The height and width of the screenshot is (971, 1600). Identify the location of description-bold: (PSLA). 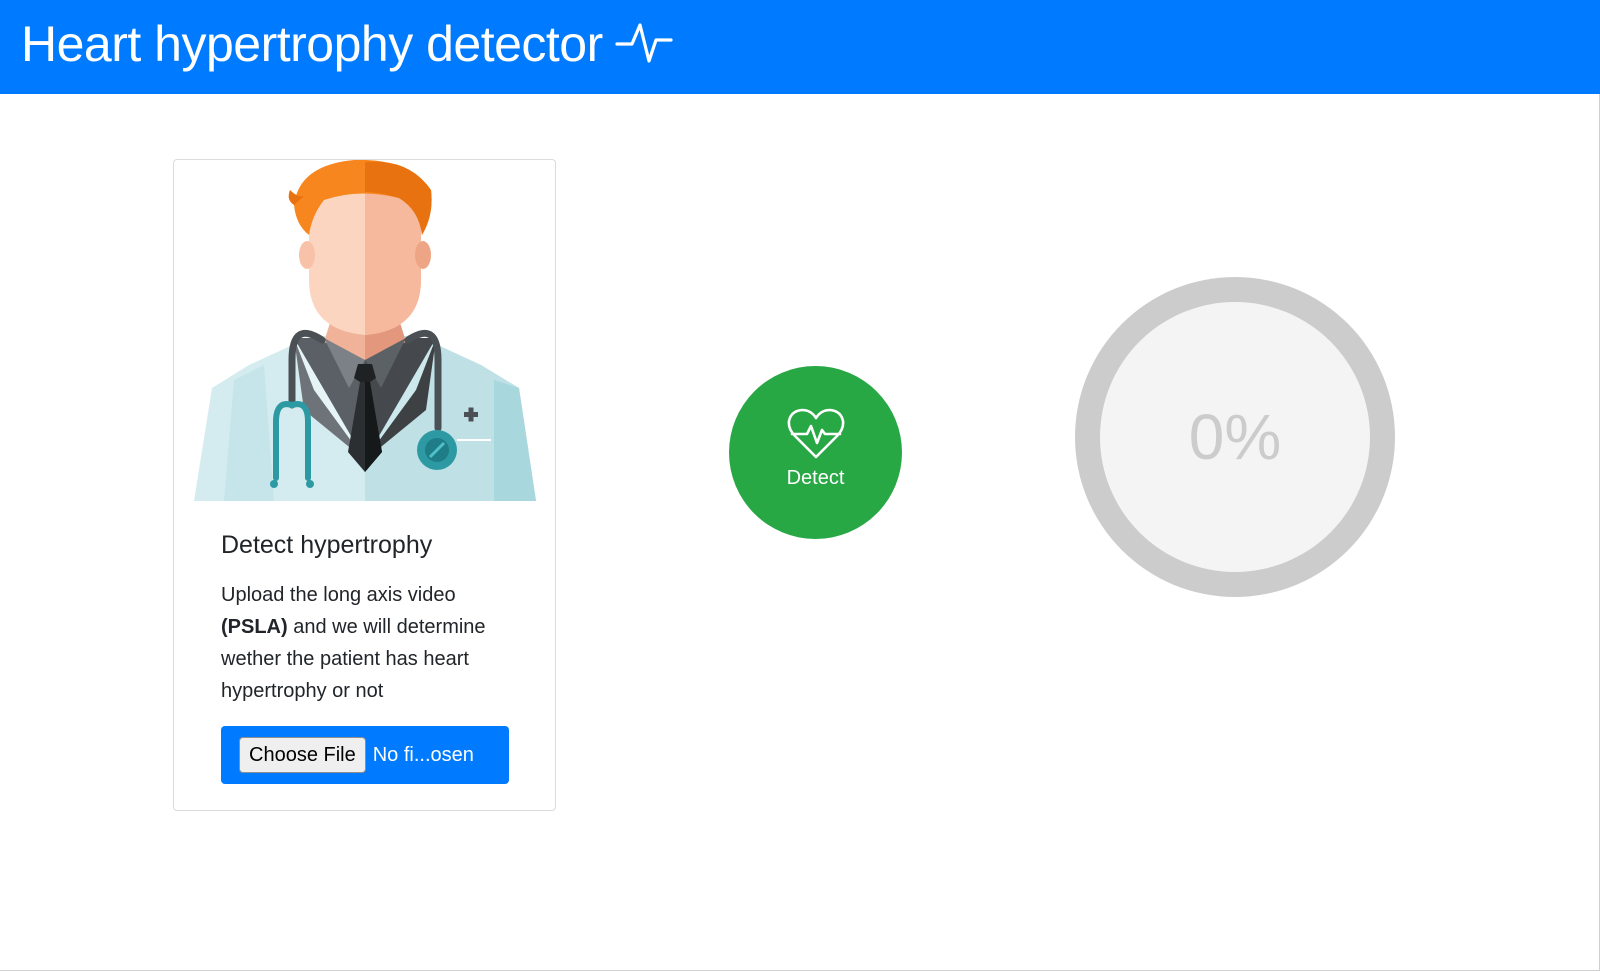
(254, 627).